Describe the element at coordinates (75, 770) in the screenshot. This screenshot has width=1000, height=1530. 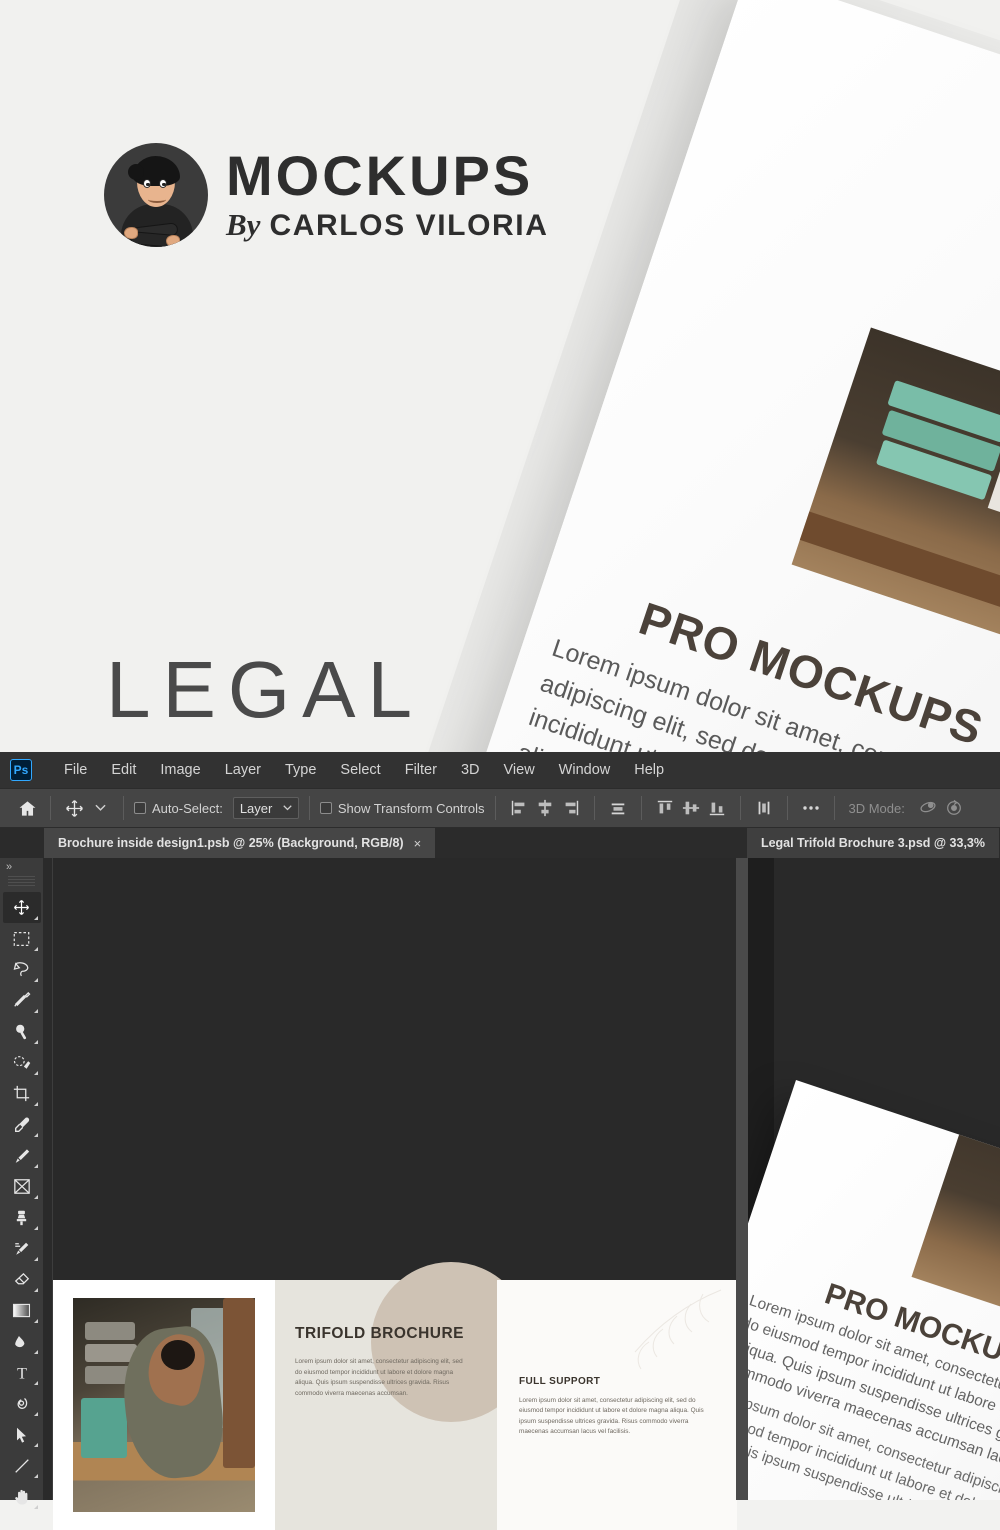
I see `menu-item-file: File` at that location.